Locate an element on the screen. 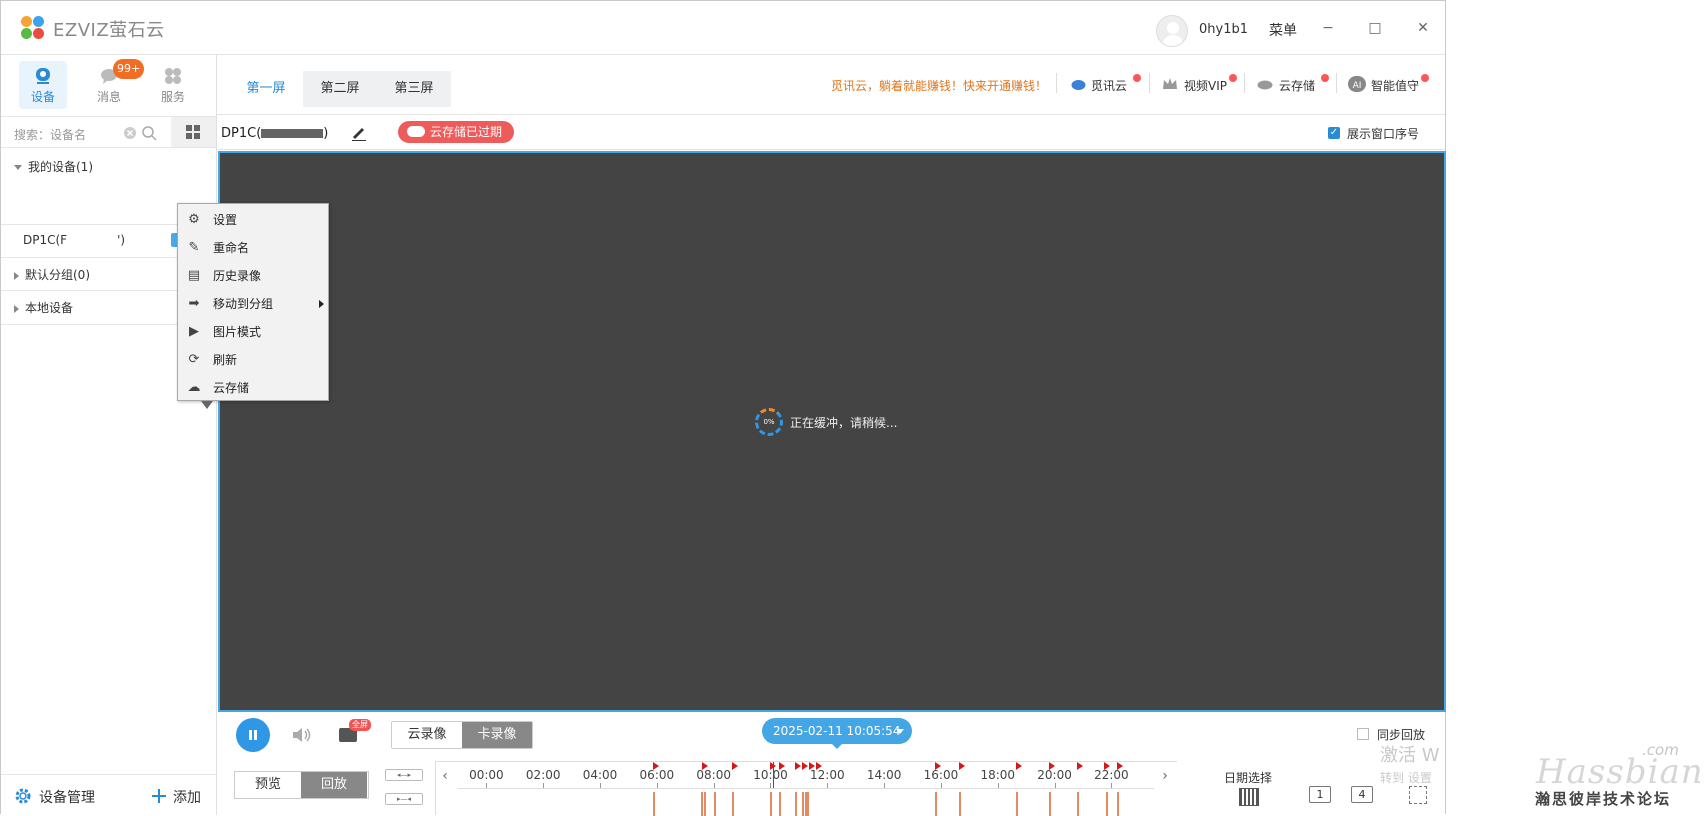 This screenshot has height=816, width=1705. watermark-logo-text: Hassbian is located at coordinates (1620, 772).